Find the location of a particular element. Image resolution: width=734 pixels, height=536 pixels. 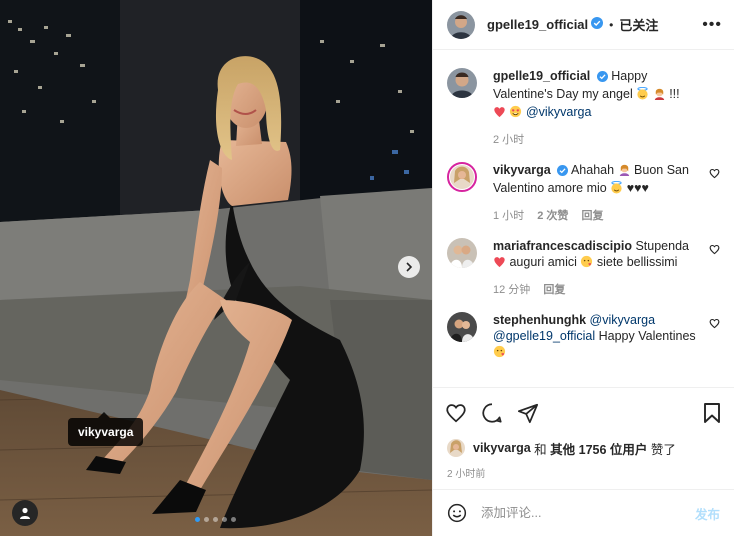

bookmark-icon is located at coordinates (712, 413).